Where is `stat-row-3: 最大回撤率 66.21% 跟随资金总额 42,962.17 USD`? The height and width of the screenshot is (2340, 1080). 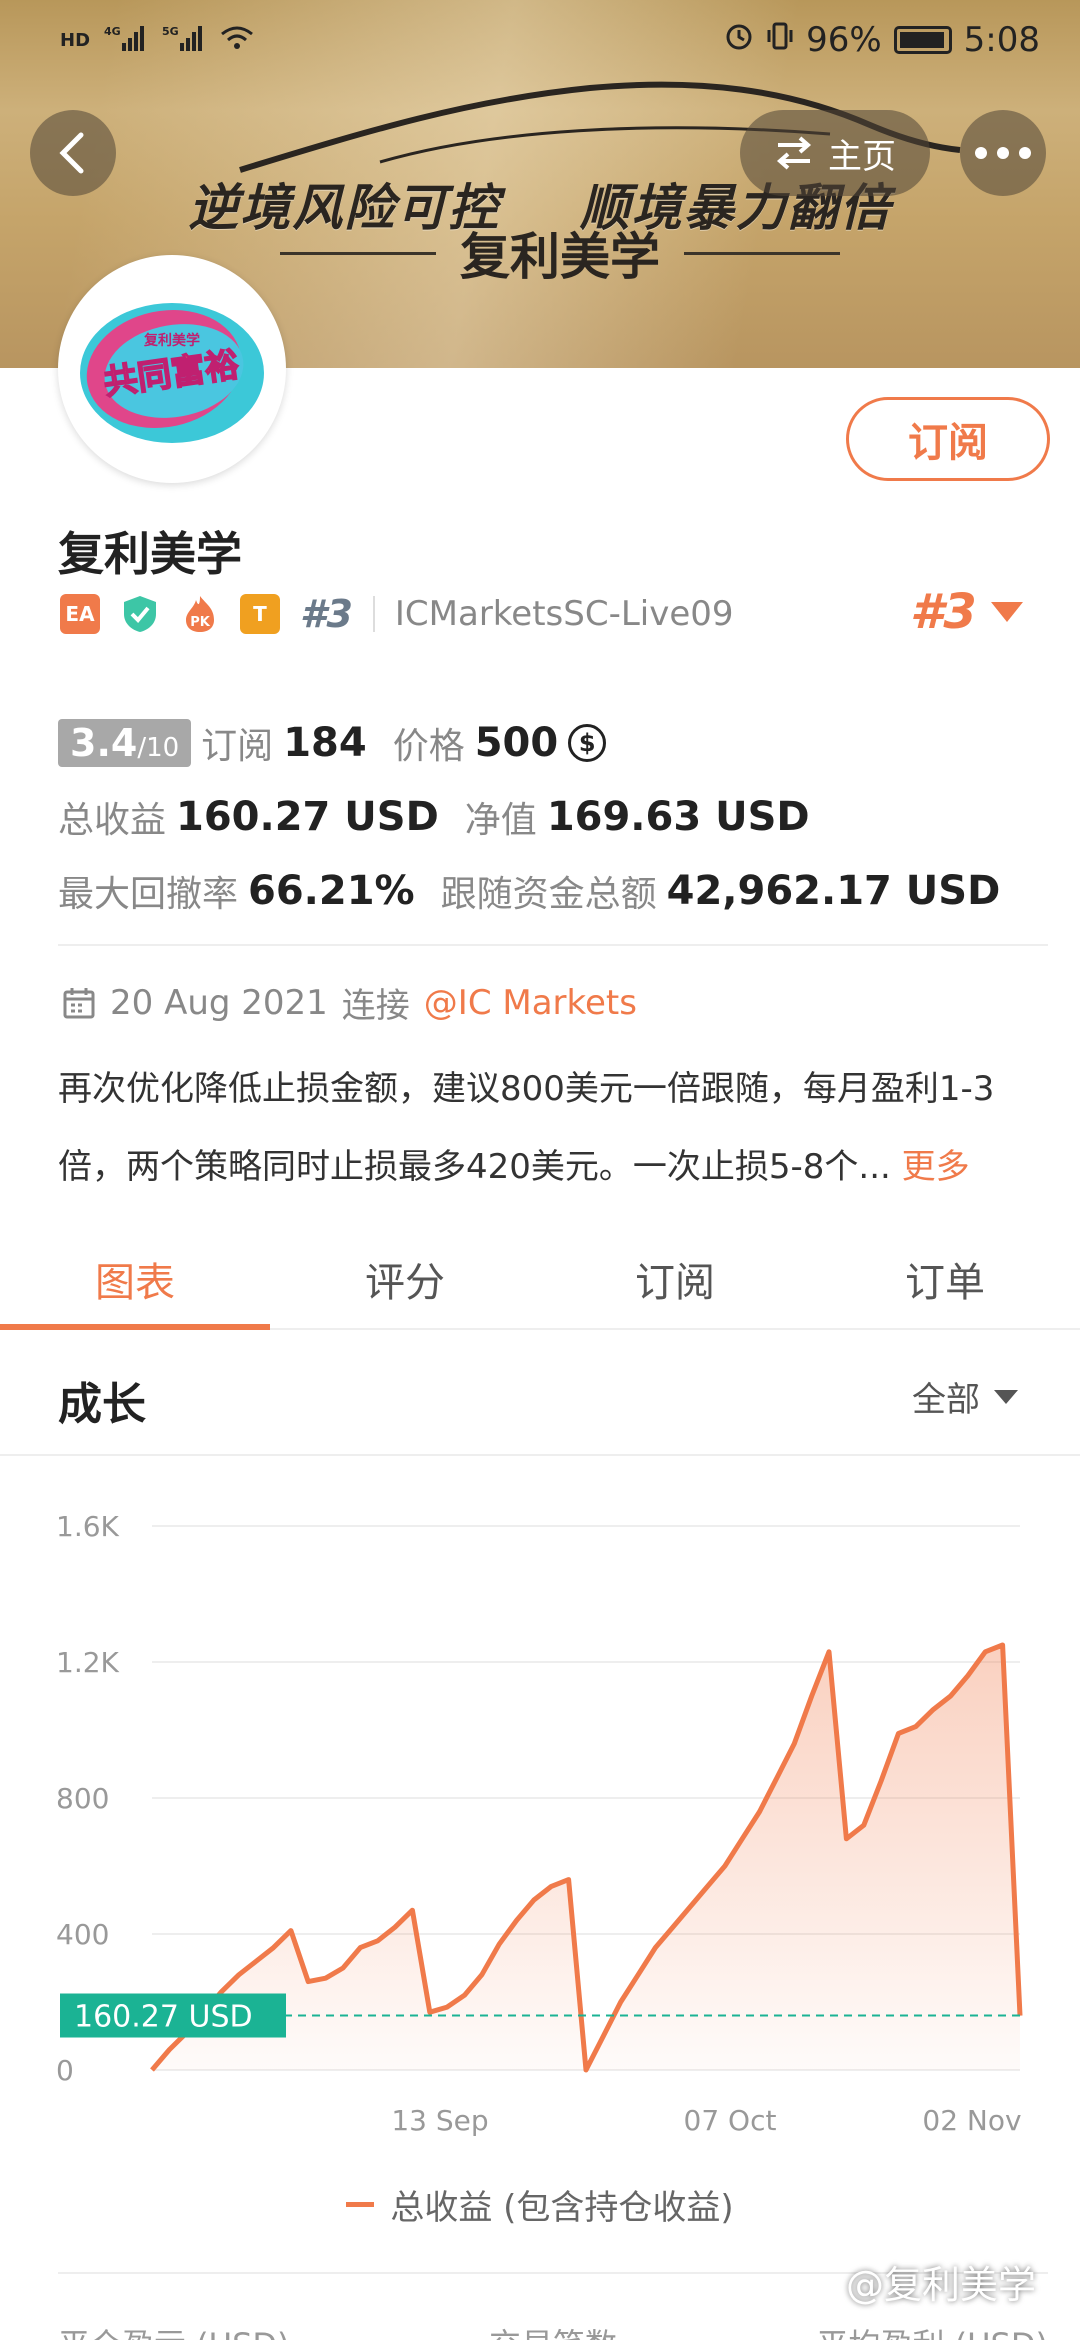 stat-row-3: 最大回撤率 66.21% 跟随资金总额 42,962.17 USD is located at coordinates (553, 891).